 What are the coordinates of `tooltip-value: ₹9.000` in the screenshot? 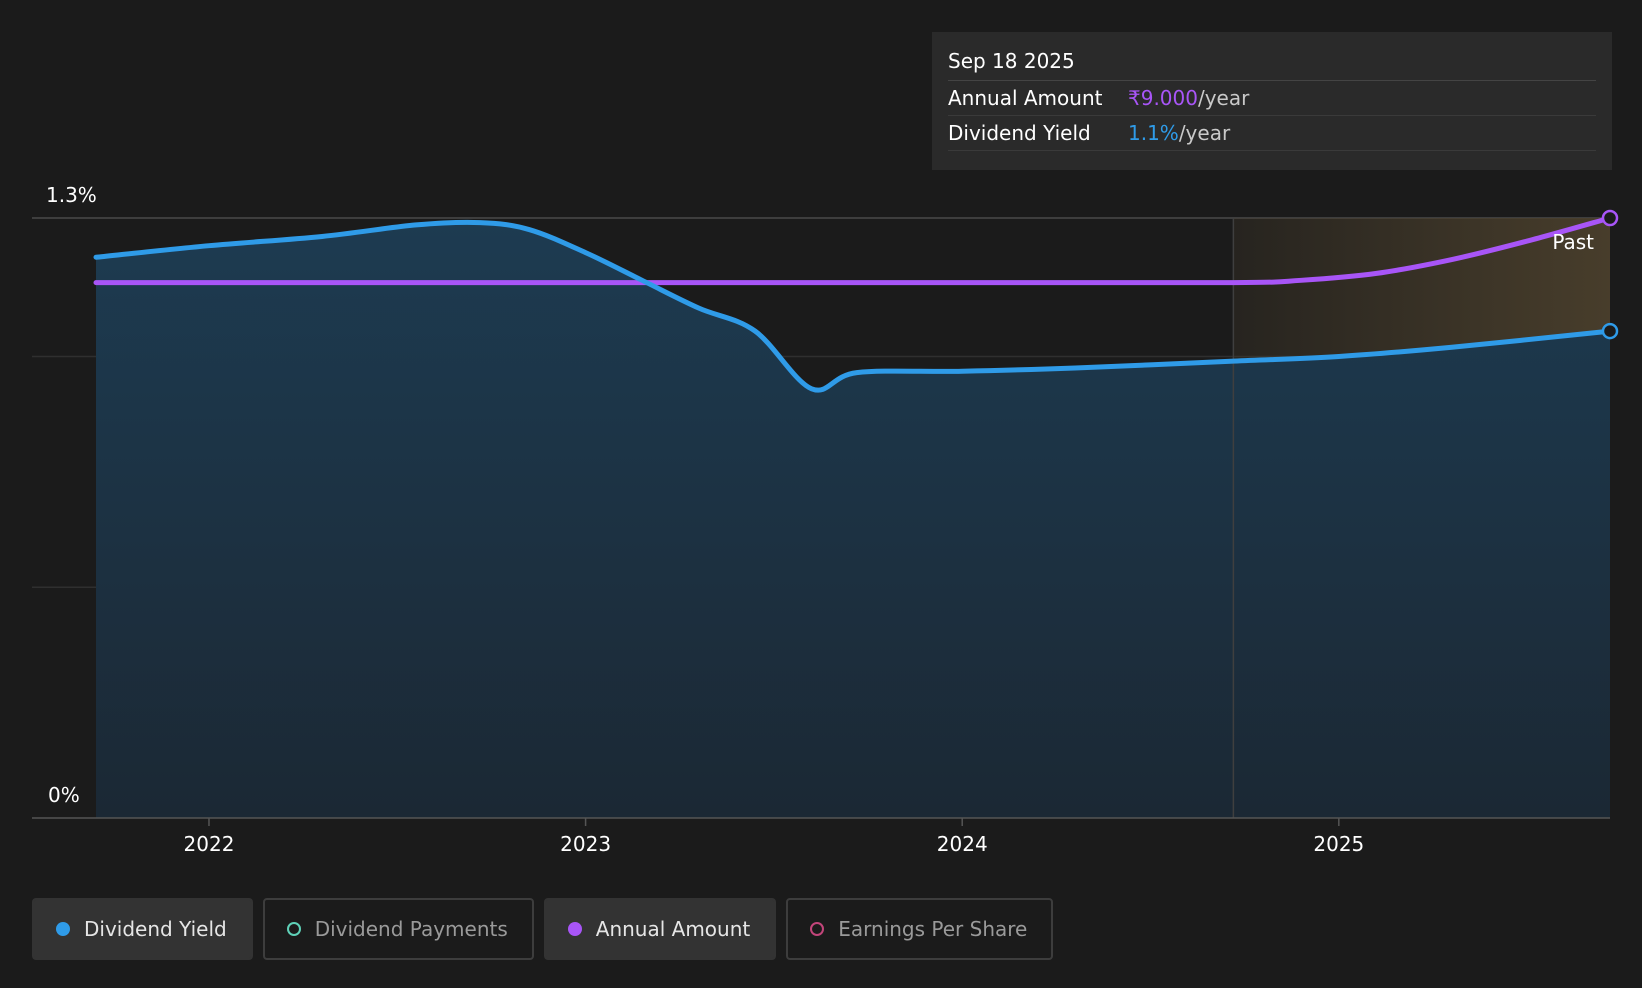 It's located at (1163, 98).